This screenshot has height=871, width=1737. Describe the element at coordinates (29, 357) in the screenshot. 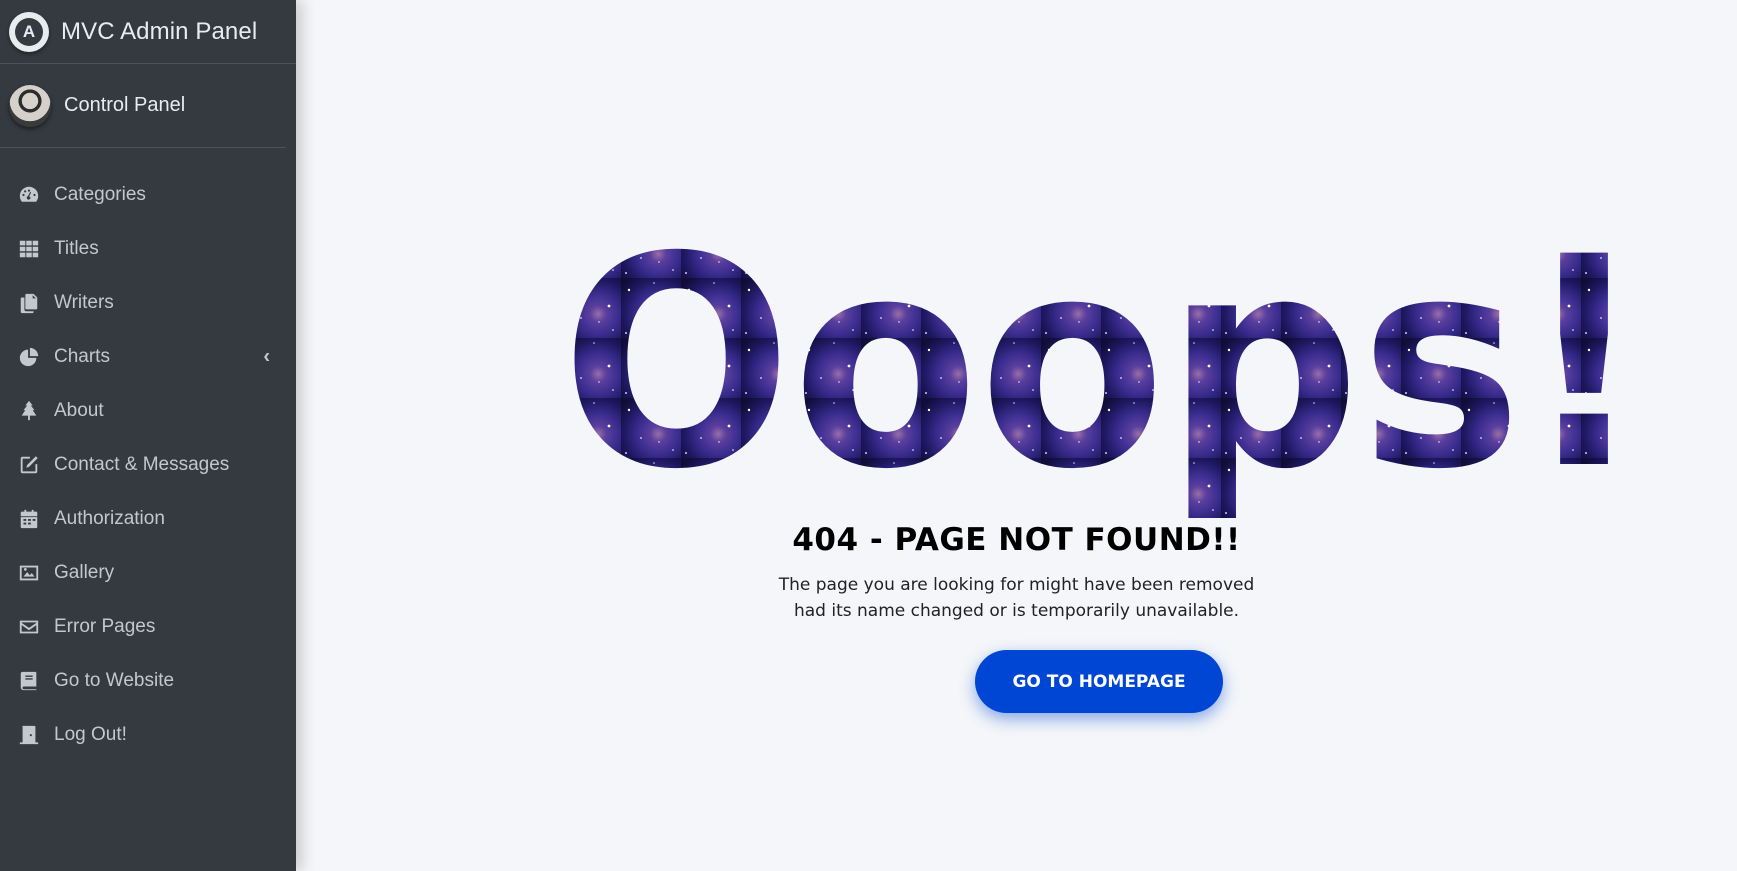

I see `pie-chart-icon` at that location.